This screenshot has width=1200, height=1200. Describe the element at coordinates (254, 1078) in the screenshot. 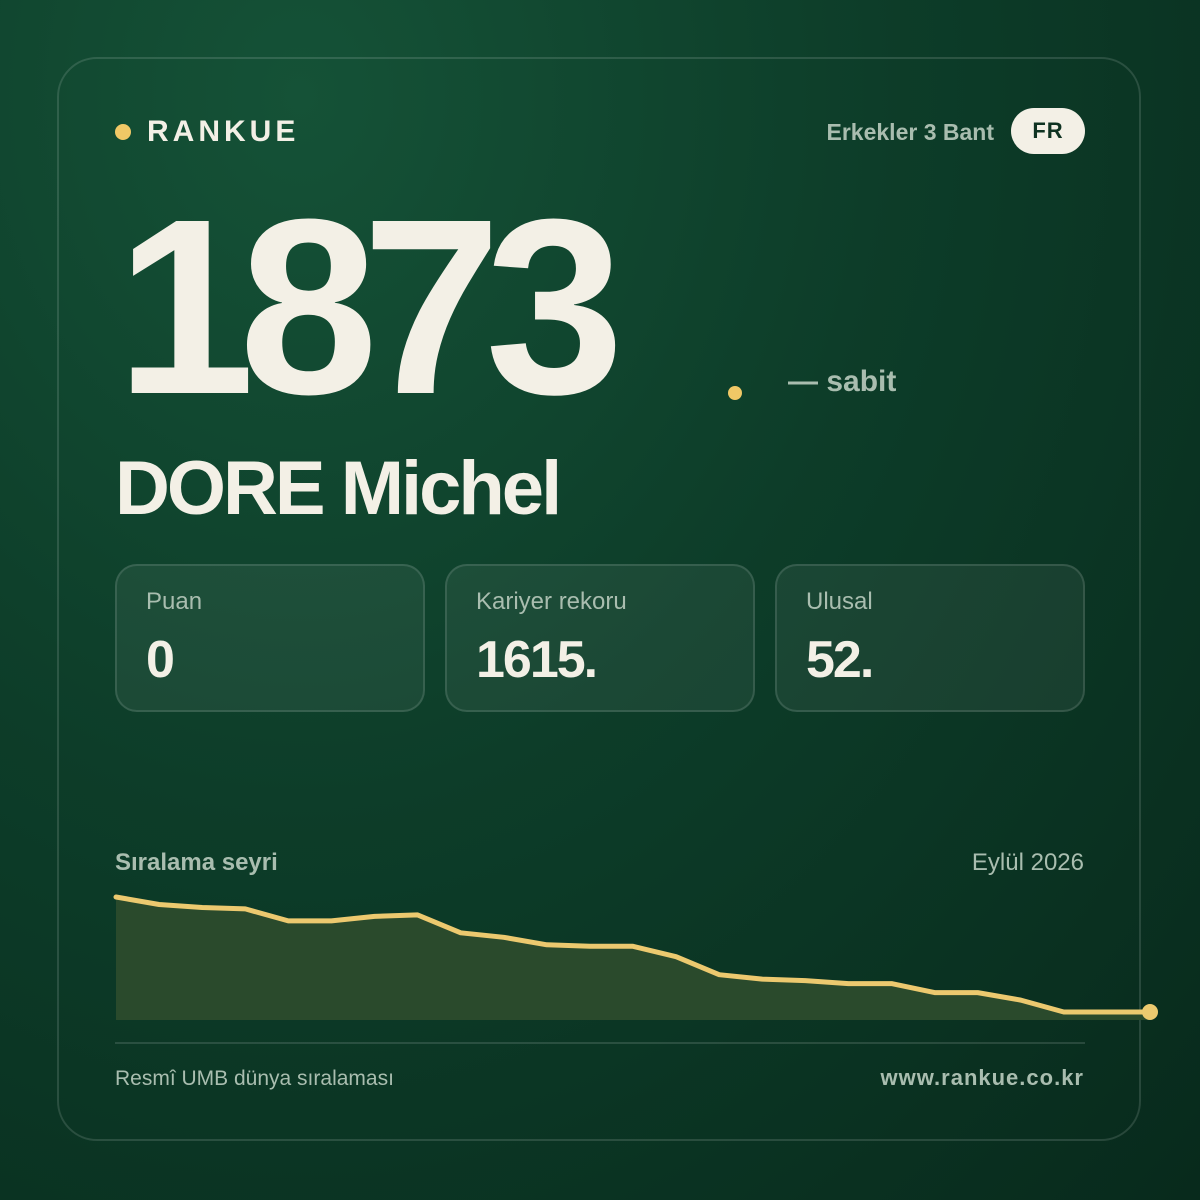

I see `footer-source: Resmî UMB dünya sıralaması` at that location.